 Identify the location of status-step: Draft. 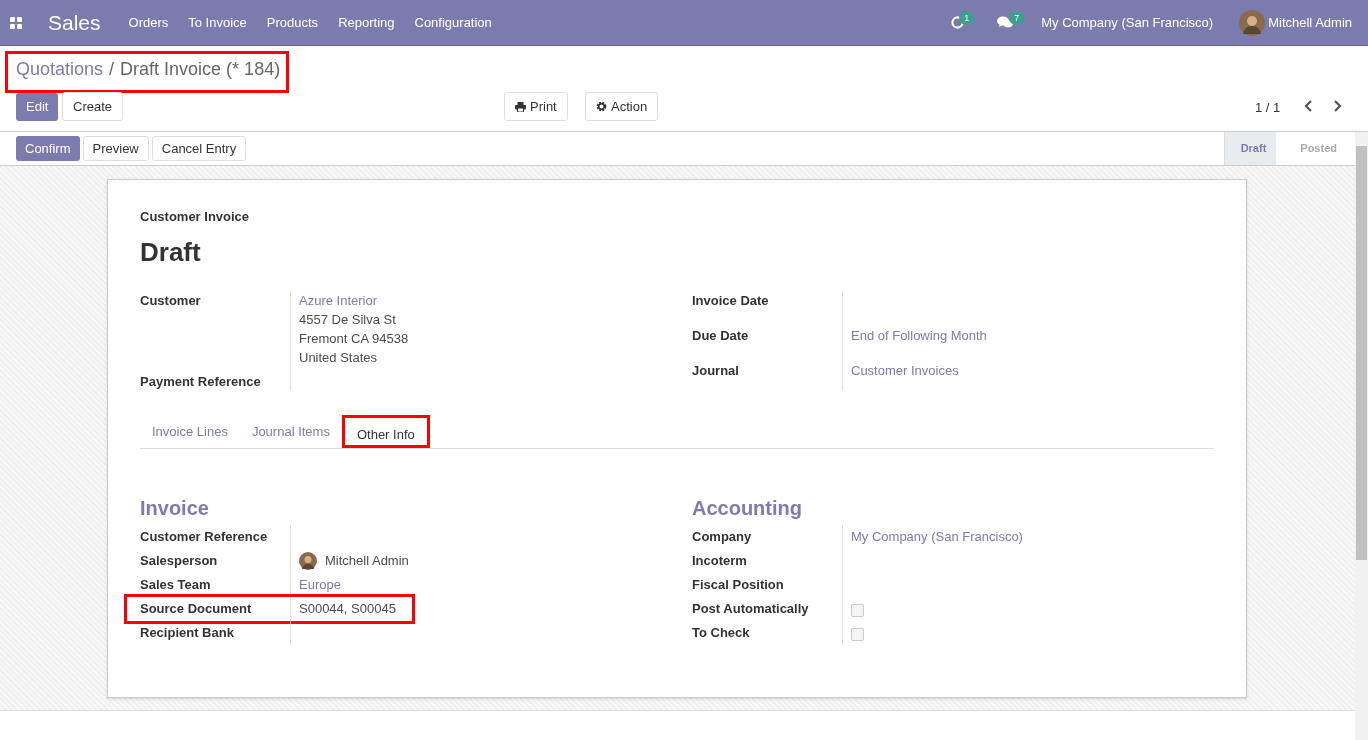
(1250, 148).